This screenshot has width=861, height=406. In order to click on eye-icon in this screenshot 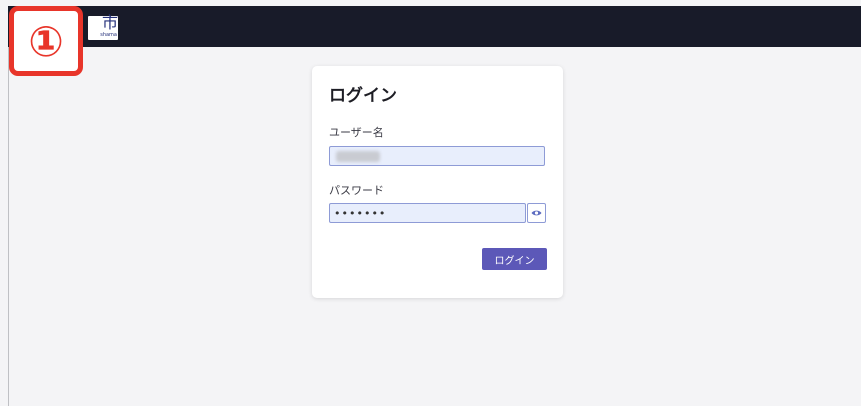, I will do `click(536, 213)`.